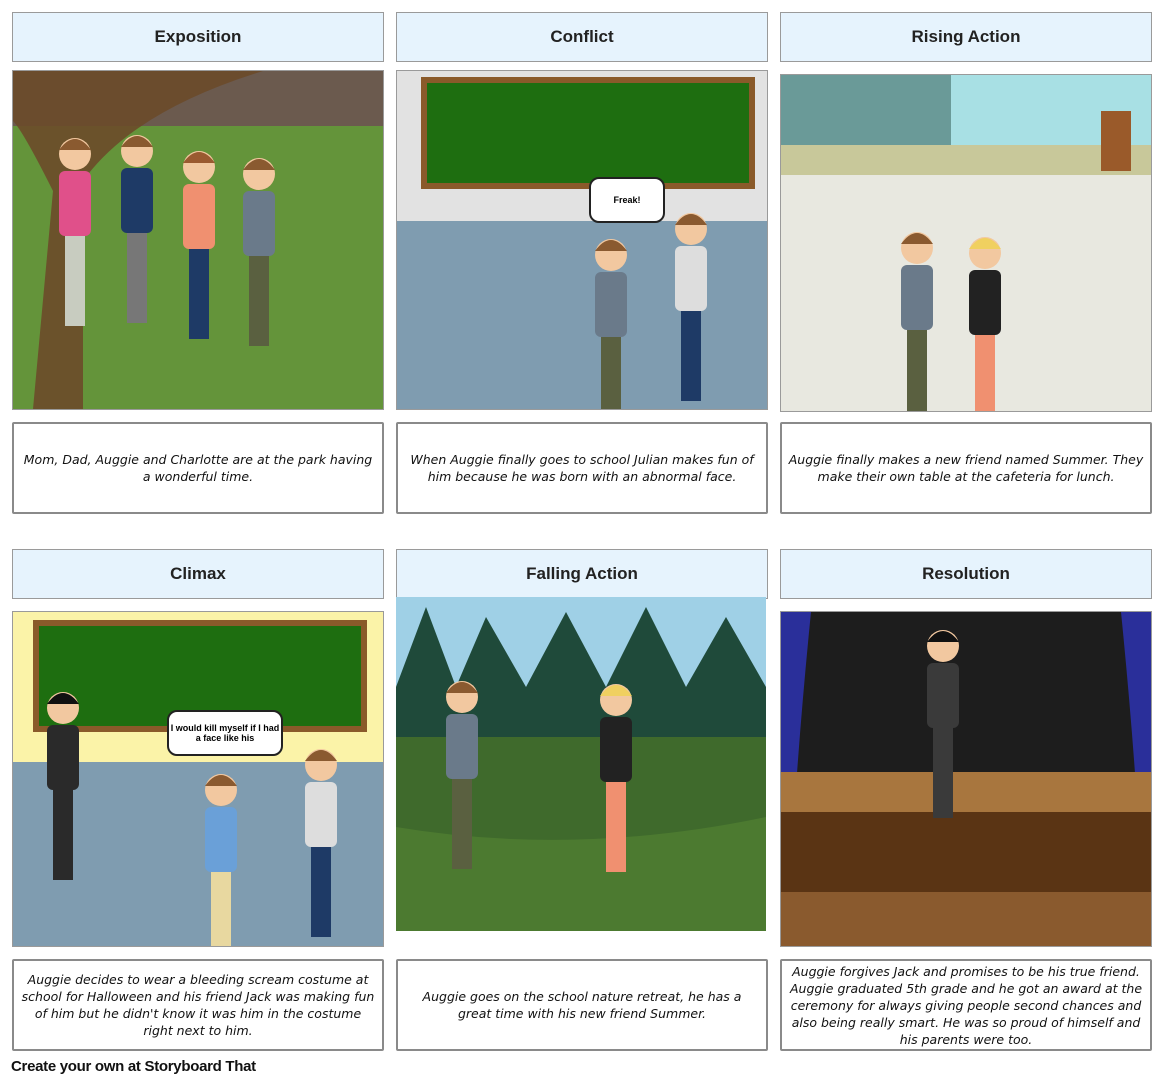 The height and width of the screenshot is (1087, 1165). What do you see at coordinates (966, 574) in the screenshot?
I see `panel-title: Resolution` at bounding box center [966, 574].